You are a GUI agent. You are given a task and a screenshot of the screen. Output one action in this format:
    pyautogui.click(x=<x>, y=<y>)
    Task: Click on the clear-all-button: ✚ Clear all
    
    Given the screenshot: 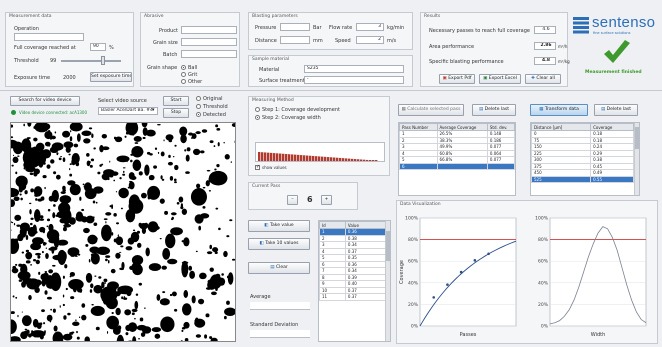 What is the action you would take?
    pyautogui.click(x=543, y=79)
    